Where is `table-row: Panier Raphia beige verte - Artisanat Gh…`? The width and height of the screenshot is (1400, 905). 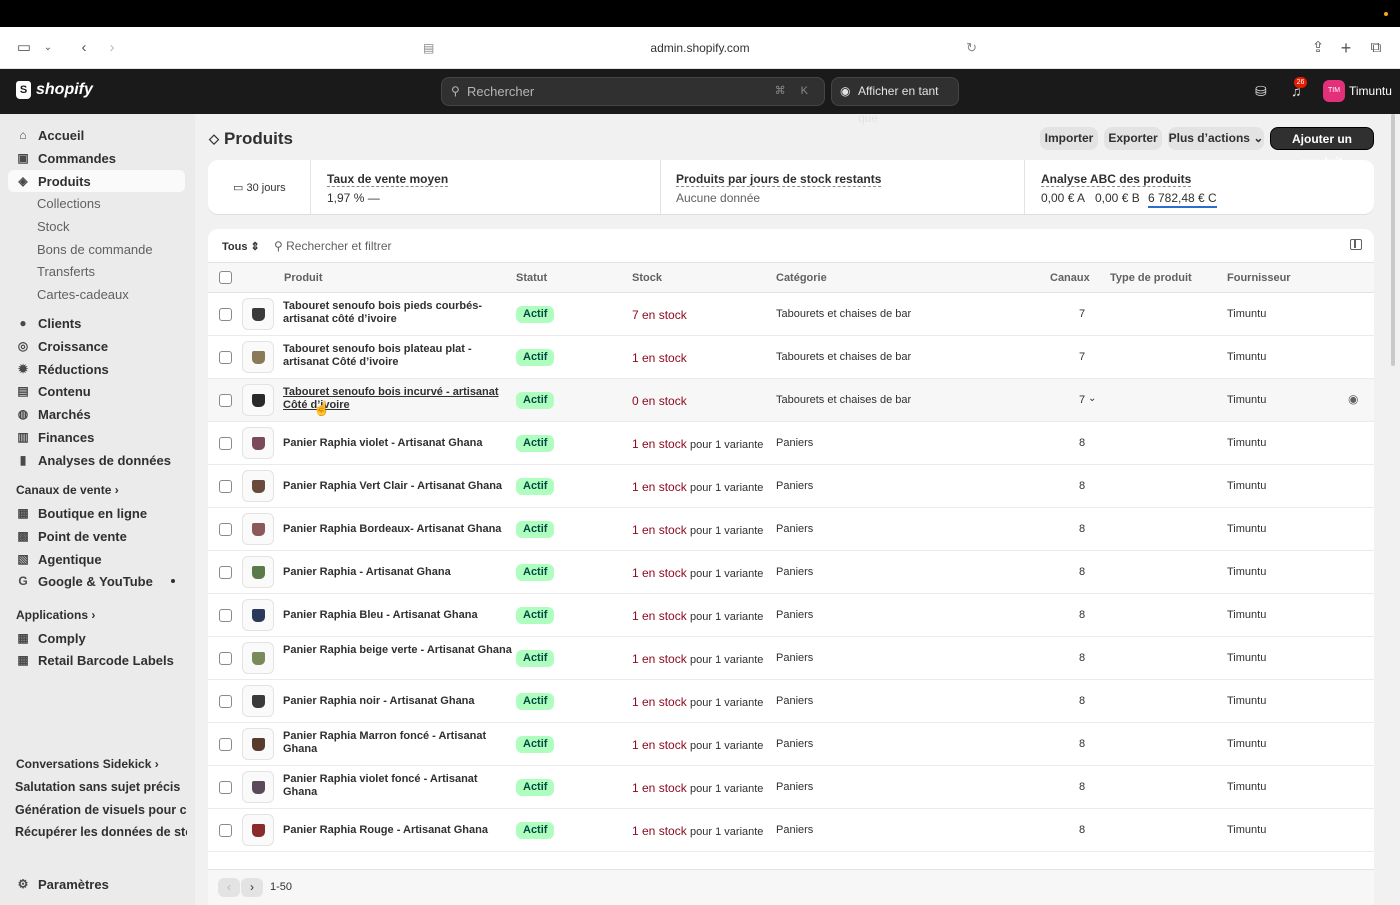
table-row: Panier Raphia beige verte - Artisanat Gh… is located at coordinates (791, 658).